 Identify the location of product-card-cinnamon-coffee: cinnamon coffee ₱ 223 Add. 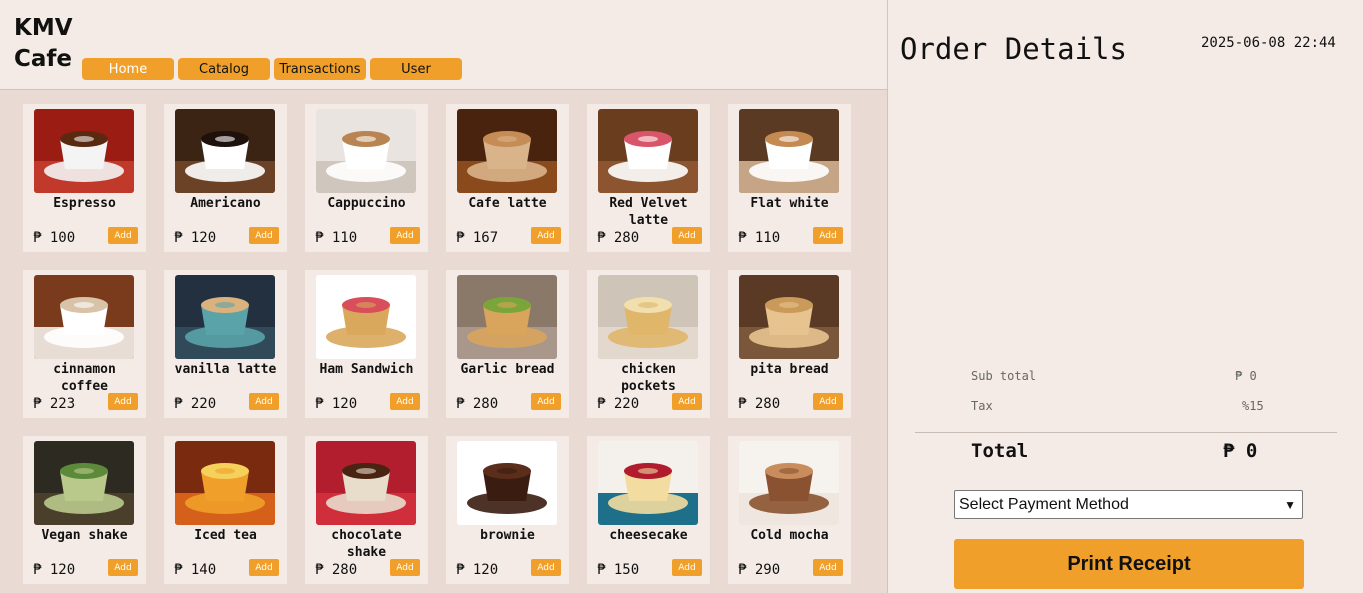
(84, 344).